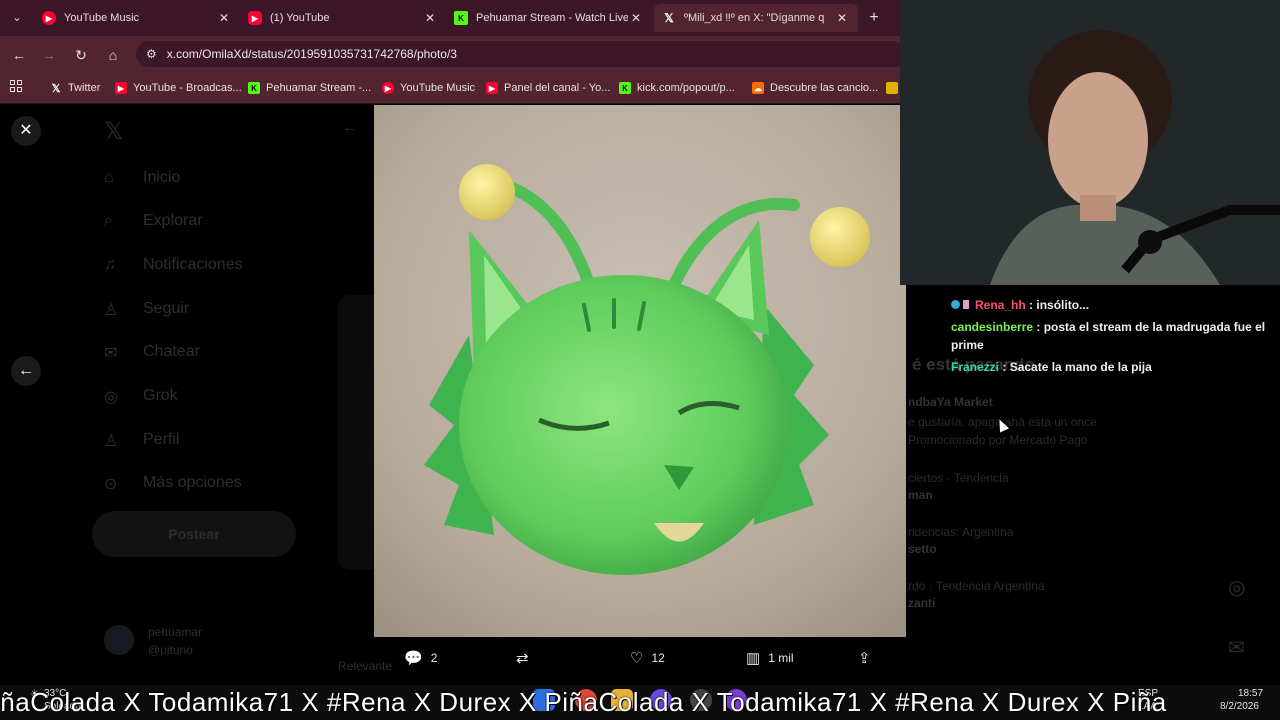 This screenshot has width=1280, height=720. I want to click on tab-title: ºMili_xd ‼º en X: "Díganme q, so click(754, 18).